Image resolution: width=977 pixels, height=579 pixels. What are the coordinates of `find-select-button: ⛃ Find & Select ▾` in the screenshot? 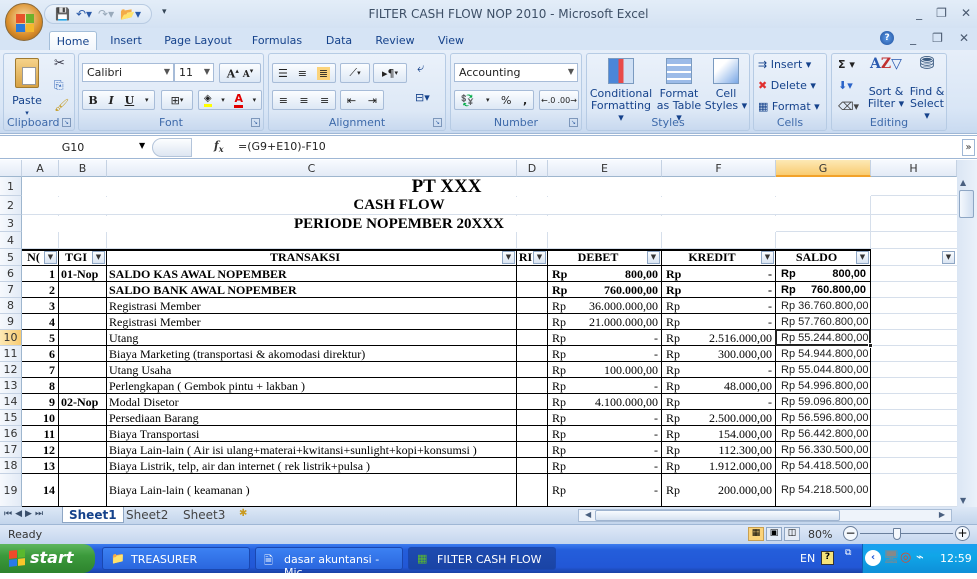 It's located at (927, 88).